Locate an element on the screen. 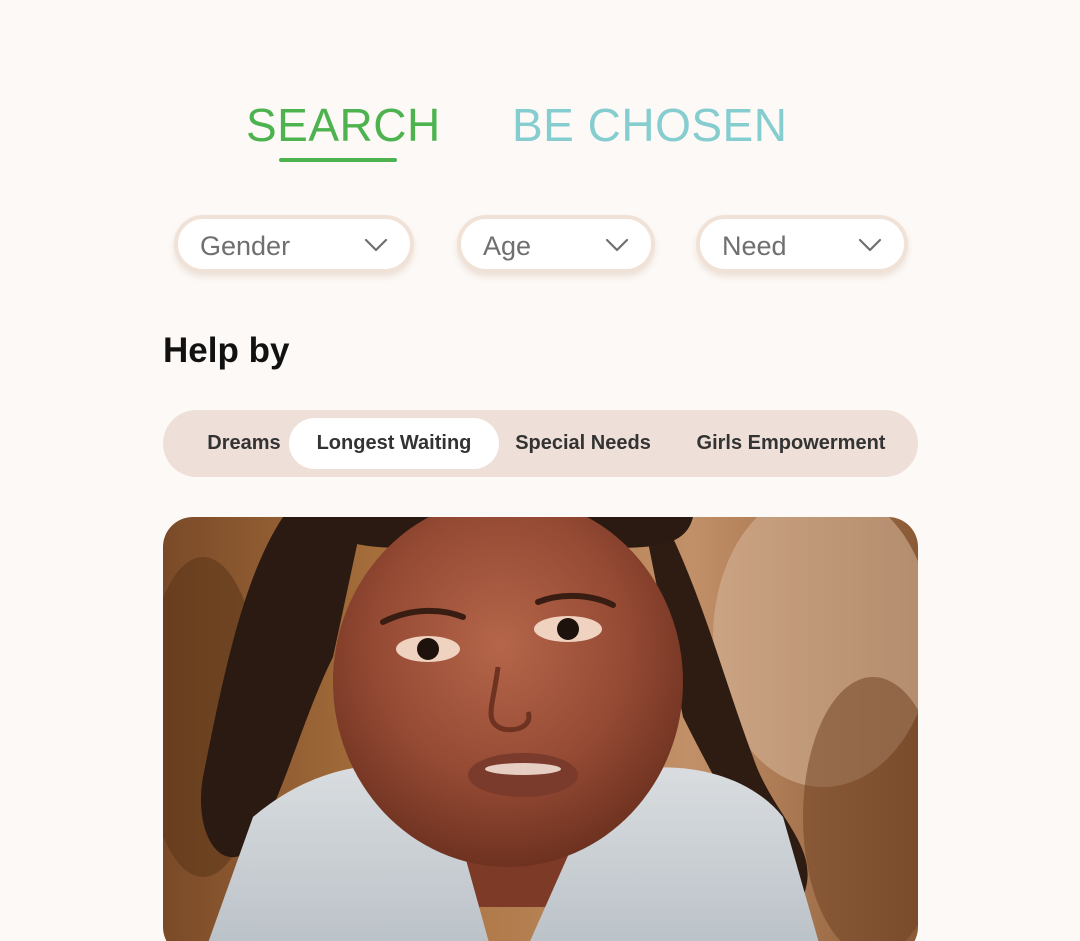 The width and height of the screenshot is (1080, 941). help-by-heading: Help by is located at coordinates (226, 350).